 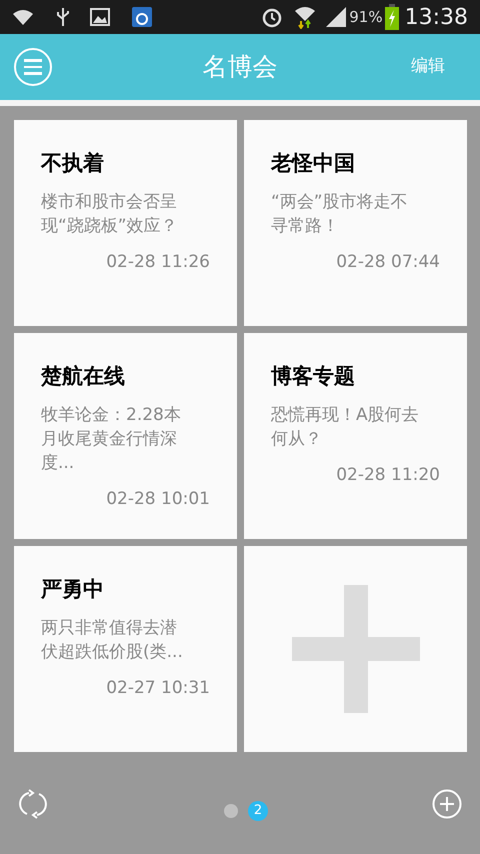 What do you see at coordinates (240, 67) in the screenshot?
I see `page-title: 名博会` at bounding box center [240, 67].